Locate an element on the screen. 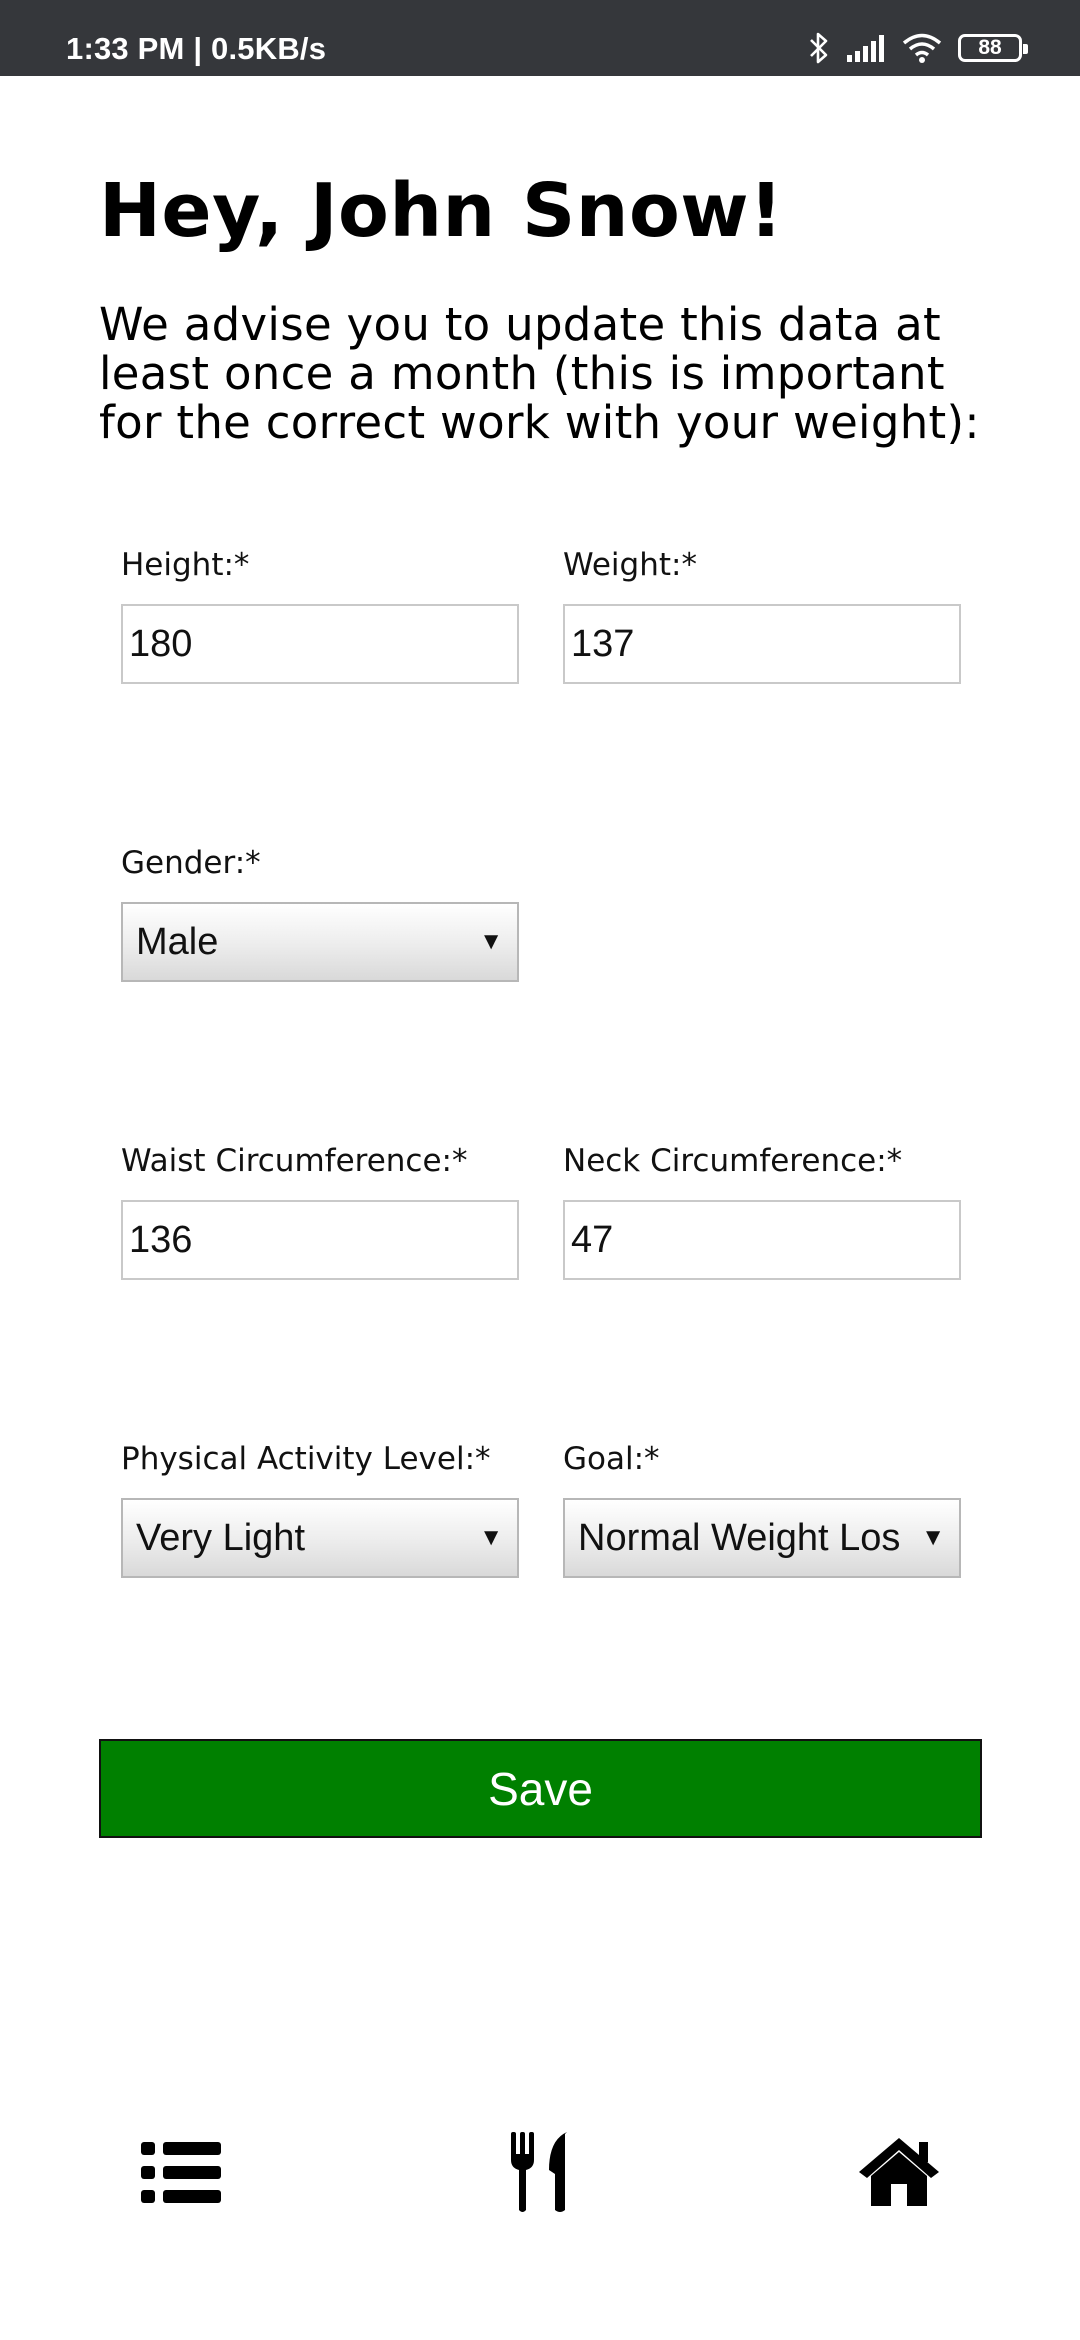  goal-select: Normal Weight Los ▼ is located at coordinates (762, 1538).